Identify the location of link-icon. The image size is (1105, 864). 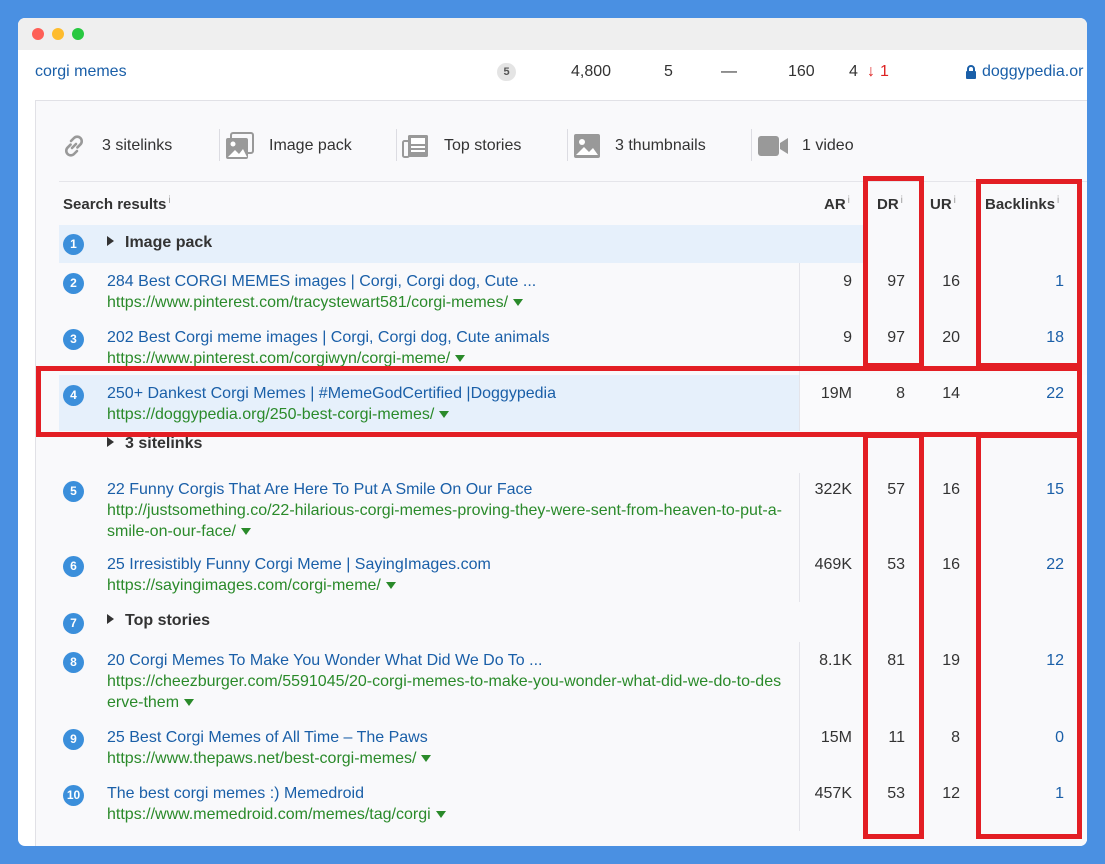
(74, 146).